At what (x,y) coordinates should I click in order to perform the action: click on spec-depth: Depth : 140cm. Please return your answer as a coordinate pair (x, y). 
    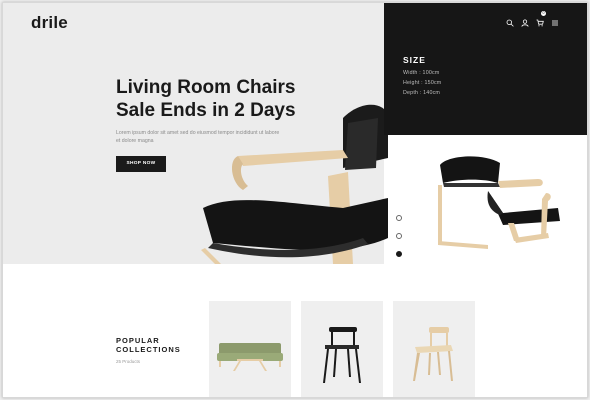
    Looking at the image, I should click on (422, 93).